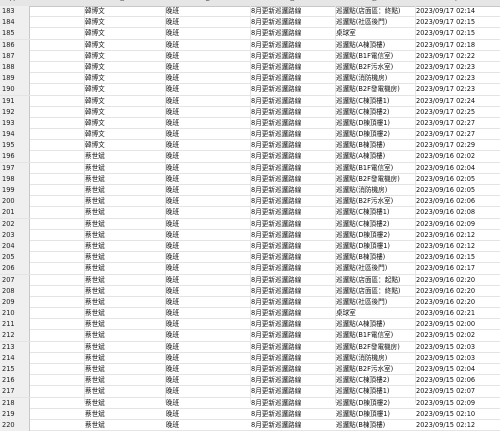  What do you see at coordinates (458, 145) in the screenshot?
I see `timestamp-cell: 2023/09/17 02:29` at bounding box center [458, 145].